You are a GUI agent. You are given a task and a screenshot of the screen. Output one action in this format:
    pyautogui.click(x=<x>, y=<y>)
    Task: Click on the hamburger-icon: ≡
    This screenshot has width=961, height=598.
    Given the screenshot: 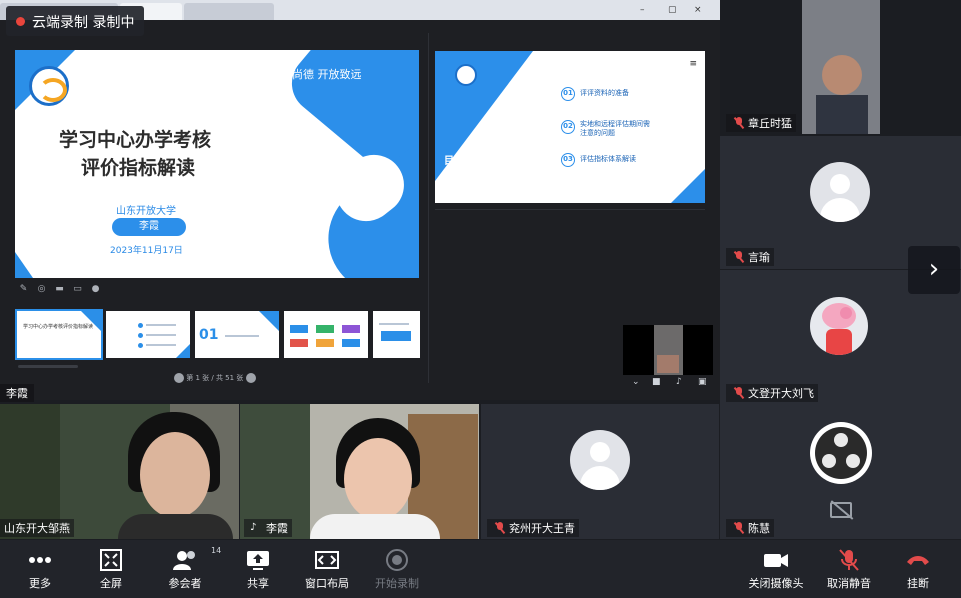 What is the action you would take?
    pyautogui.click(x=693, y=64)
    